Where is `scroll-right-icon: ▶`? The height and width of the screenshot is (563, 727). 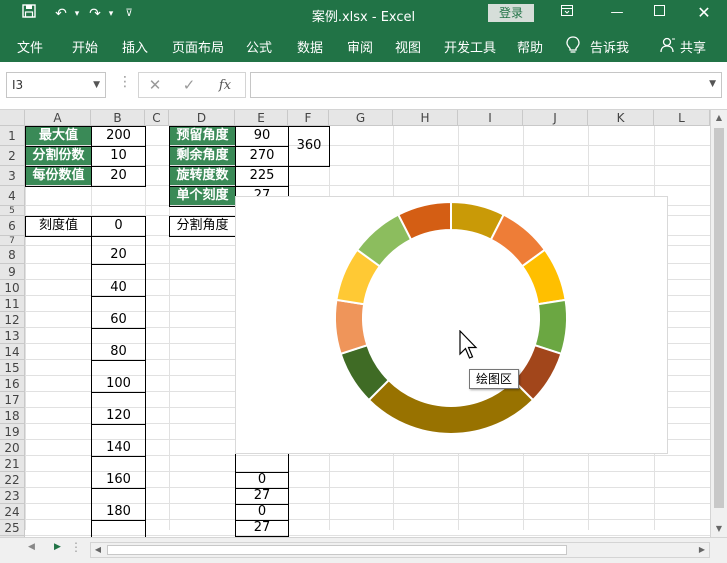
scroll-right-icon: ▶ is located at coordinates (702, 550).